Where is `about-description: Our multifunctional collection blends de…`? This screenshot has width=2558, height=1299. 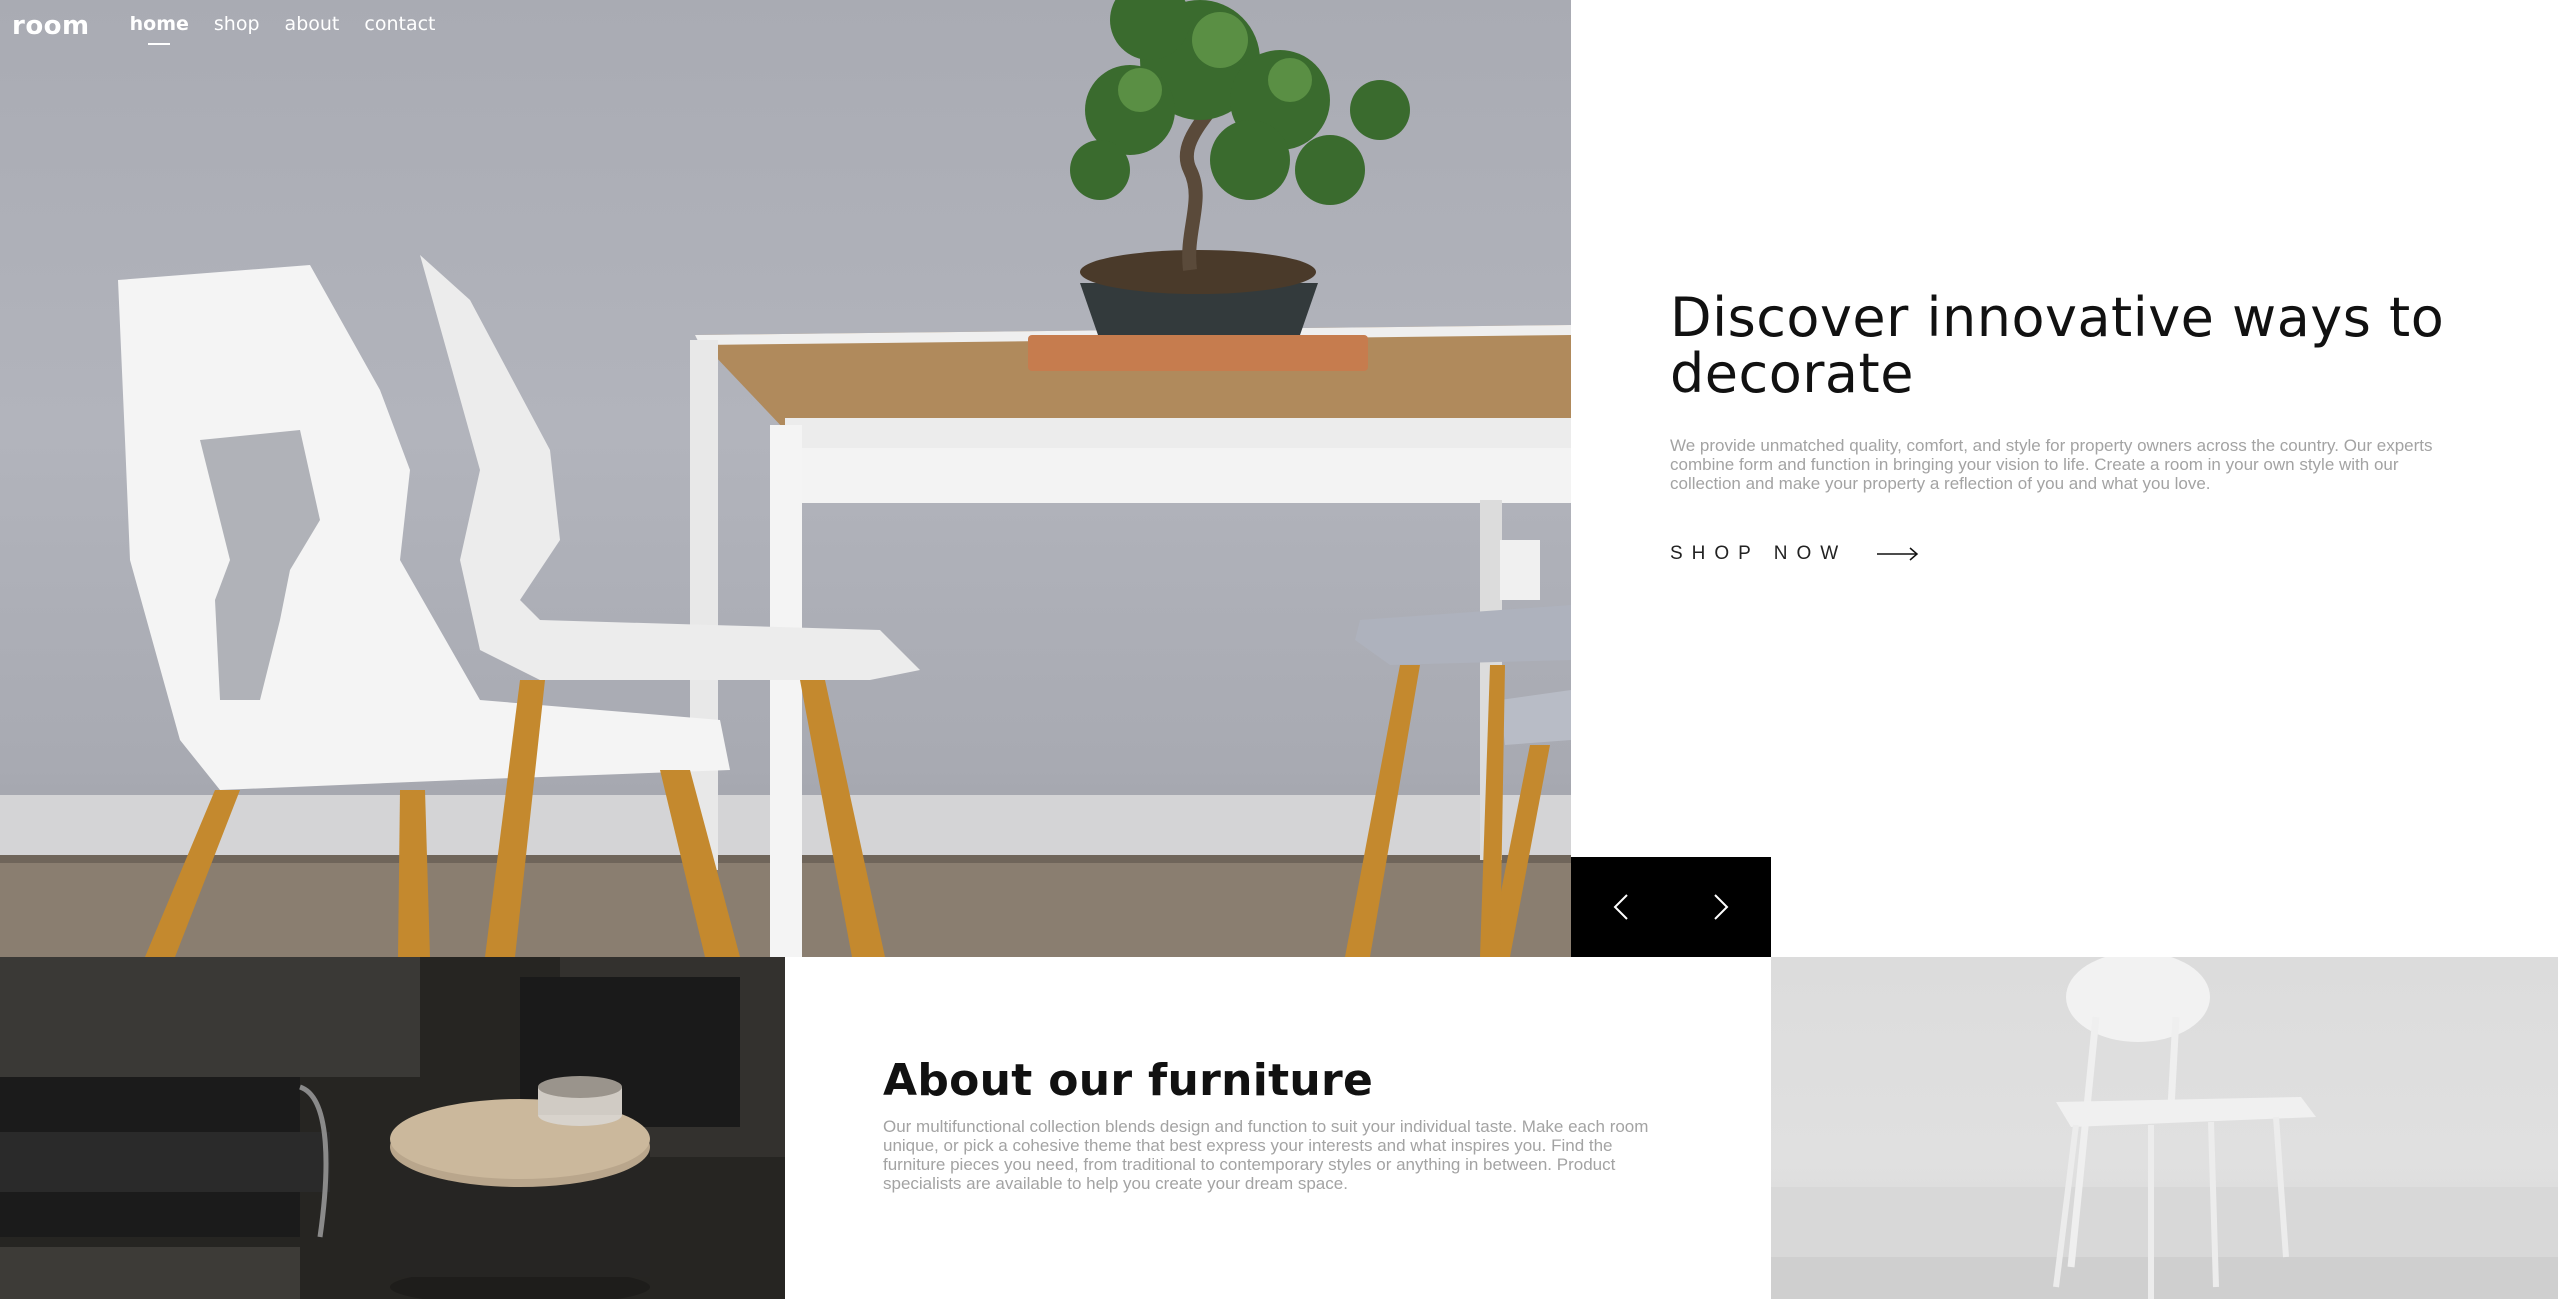 about-description: Our multifunctional collection blends de… is located at coordinates (1266, 1155).